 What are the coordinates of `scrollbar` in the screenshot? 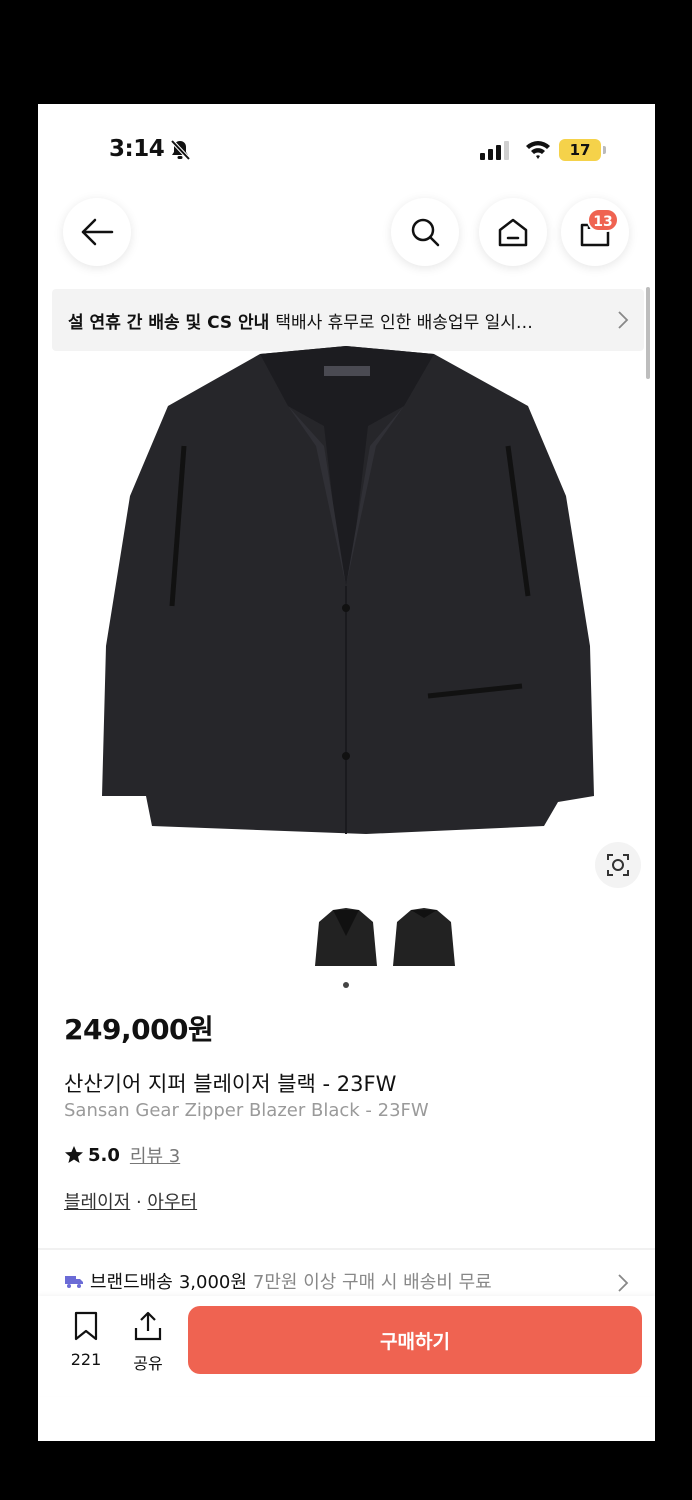 It's located at (648, 333).